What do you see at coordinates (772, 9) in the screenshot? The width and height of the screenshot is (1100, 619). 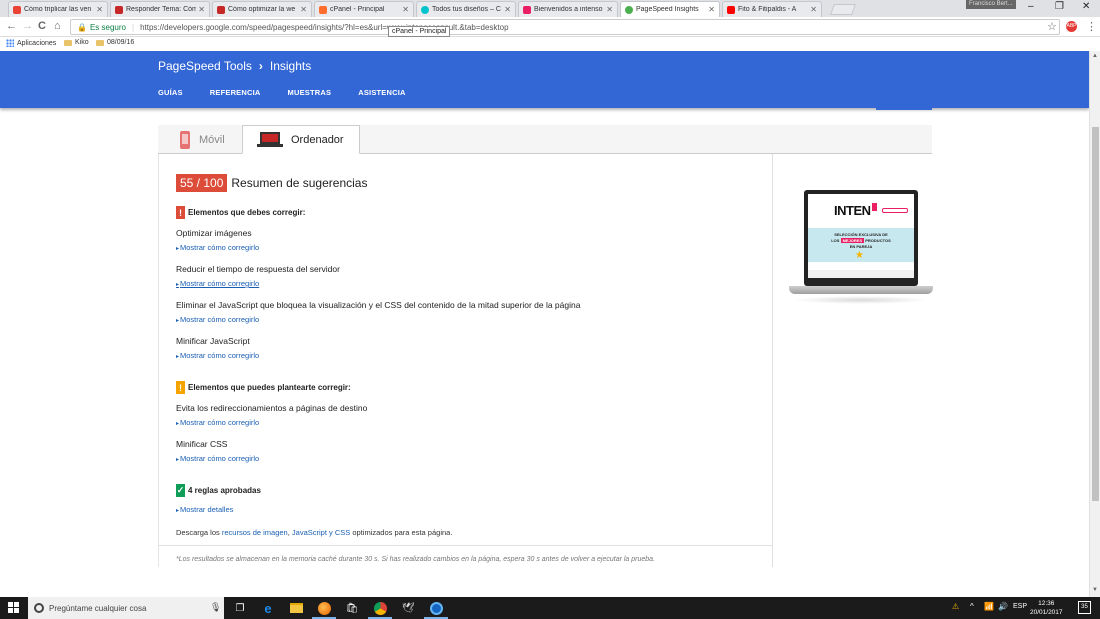 I see `browser-tab: Fito & Fitipaldis - A ✕` at bounding box center [772, 9].